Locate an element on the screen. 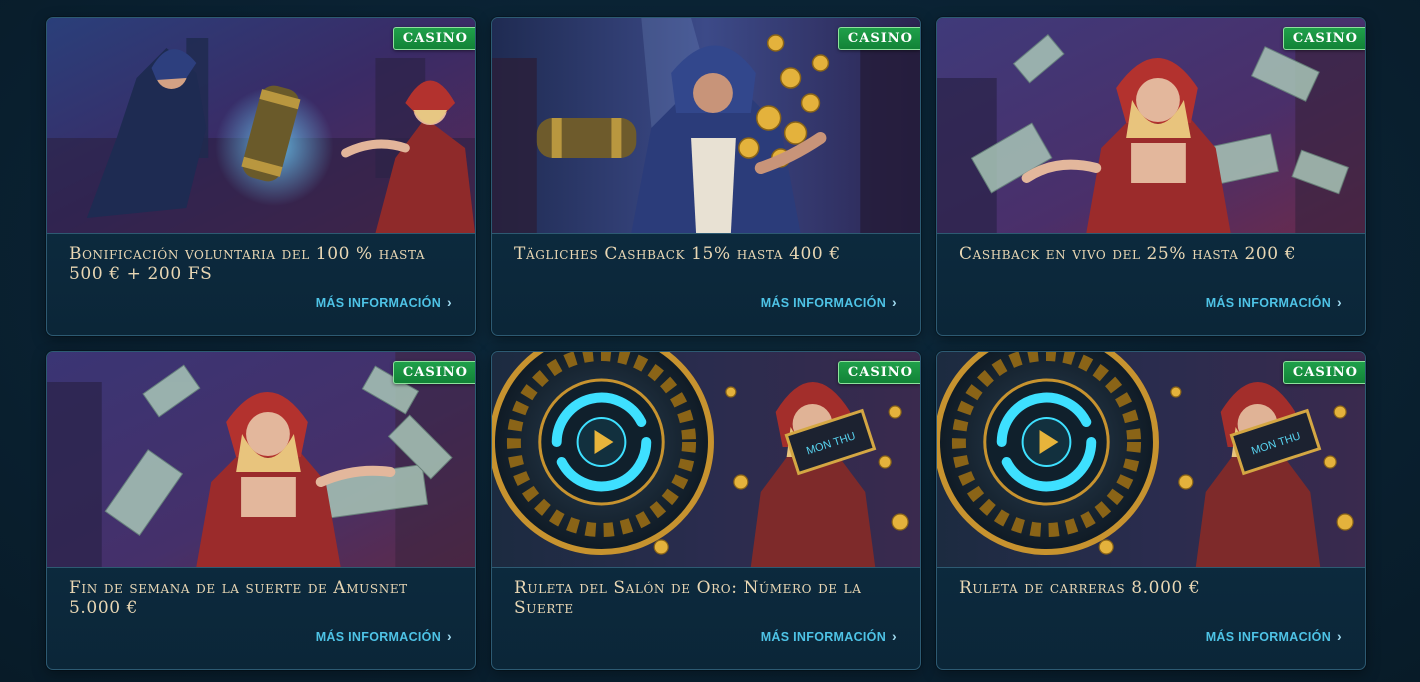 The height and width of the screenshot is (682, 1420). promo-image-hooded-rogue-coins: CASINO is located at coordinates (706, 126).